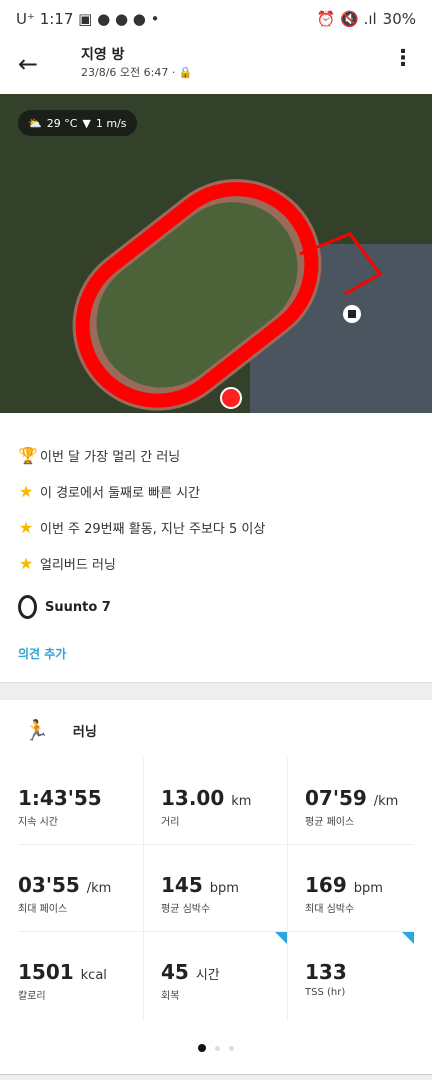 The width and height of the screenshot is (432, 1080). I want to click on pager-dots, so click(216, 1048).